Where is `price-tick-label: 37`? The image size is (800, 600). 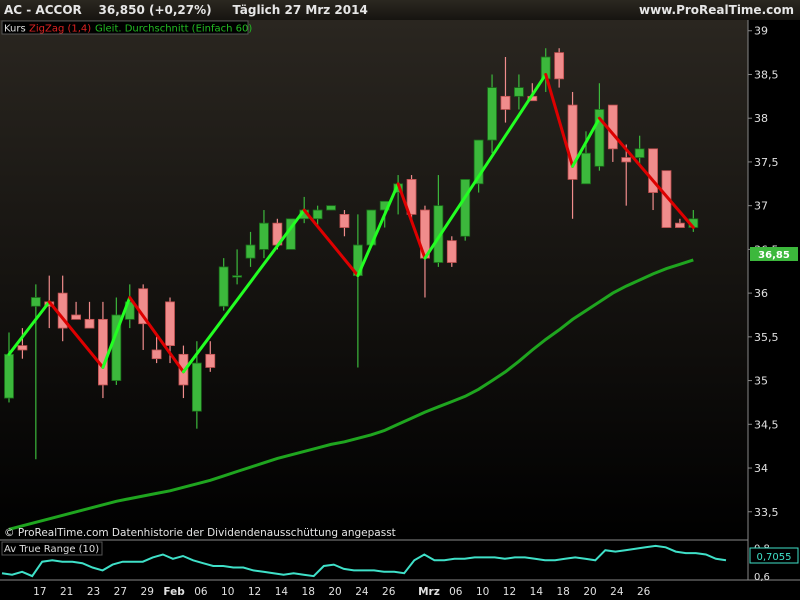 price-tick-label: 37 is located at coordinates (761, 206).